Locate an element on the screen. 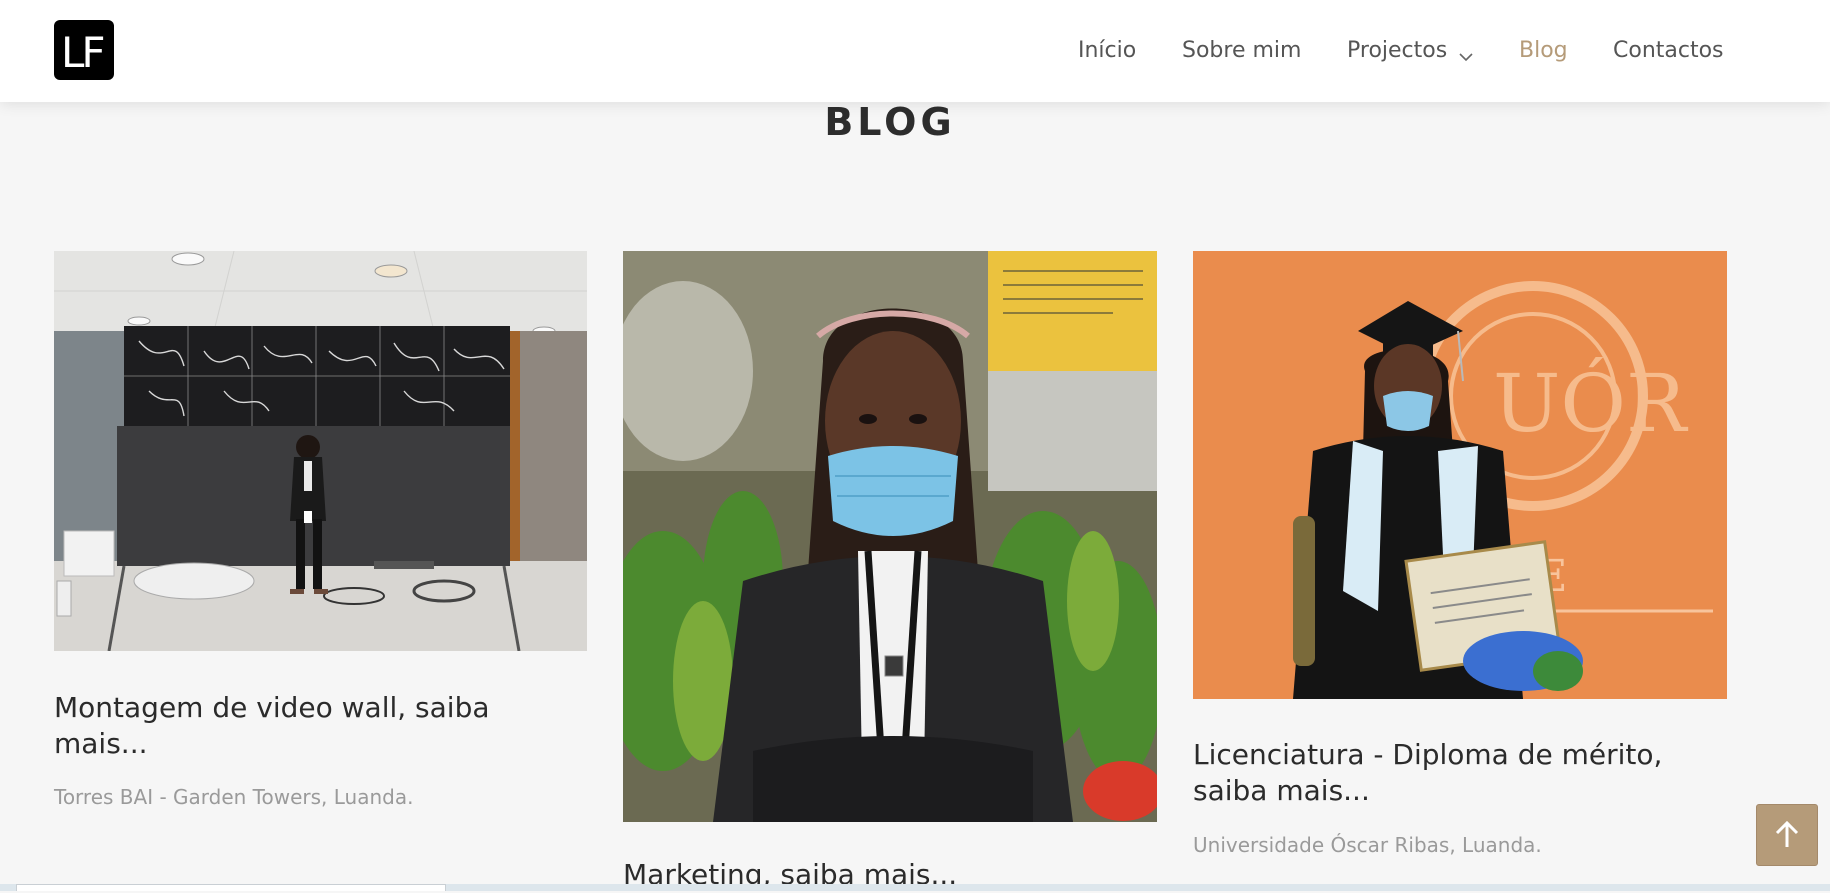 Image resolution: width=1830 pixels, height=893 pixels. nav-item-sobre-mim: Sobre mim is located at coordinates (1241, 51).